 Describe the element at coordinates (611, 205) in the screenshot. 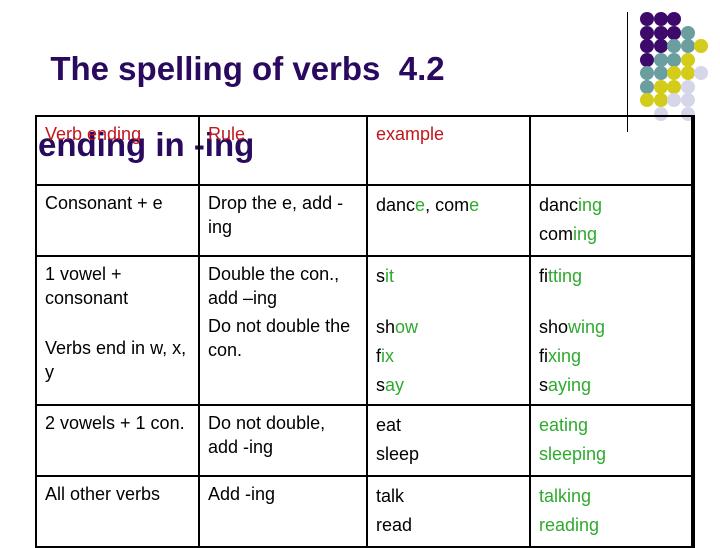

I see `ing-form-word: dancing` at that location.